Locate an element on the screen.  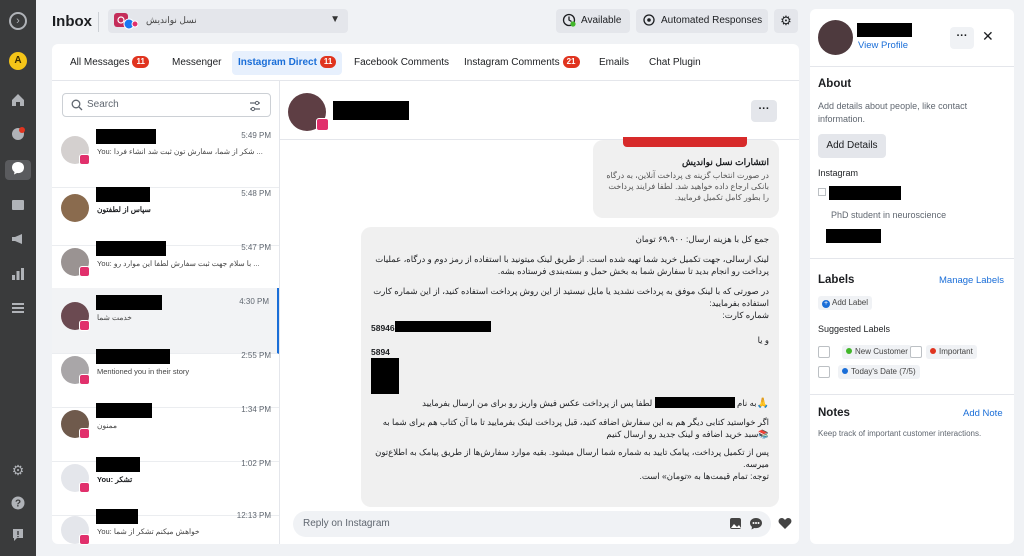
availability-button: Available is located at coordinates (593, 21).